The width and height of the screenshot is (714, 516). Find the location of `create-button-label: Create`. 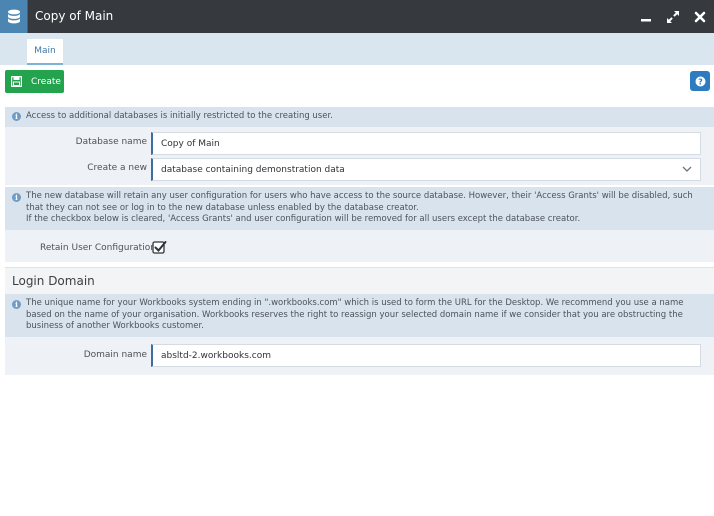

create-button-label: Create is located at coordinates (46, 81).